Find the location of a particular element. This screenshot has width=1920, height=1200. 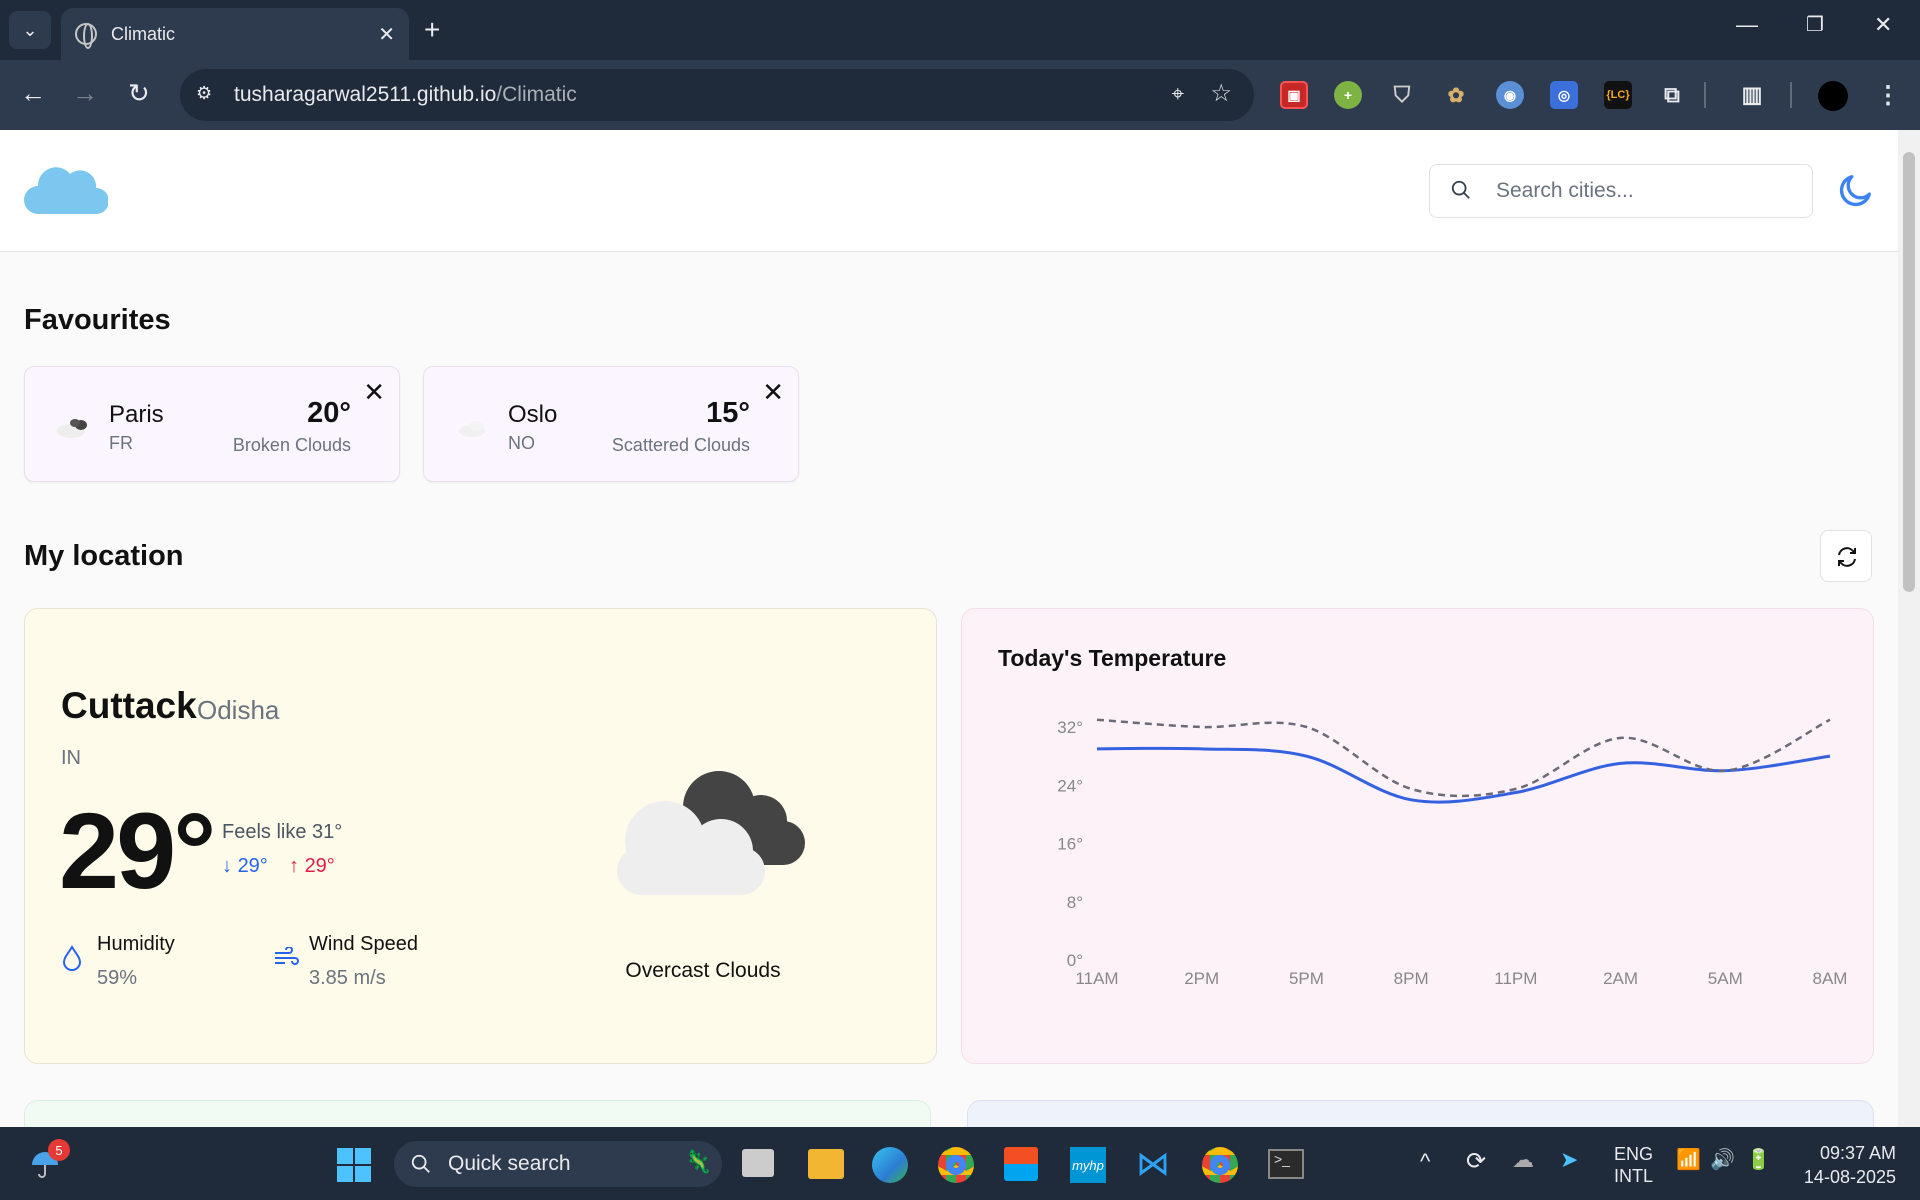

chrome-icon is located at coordinates (956, 1165).